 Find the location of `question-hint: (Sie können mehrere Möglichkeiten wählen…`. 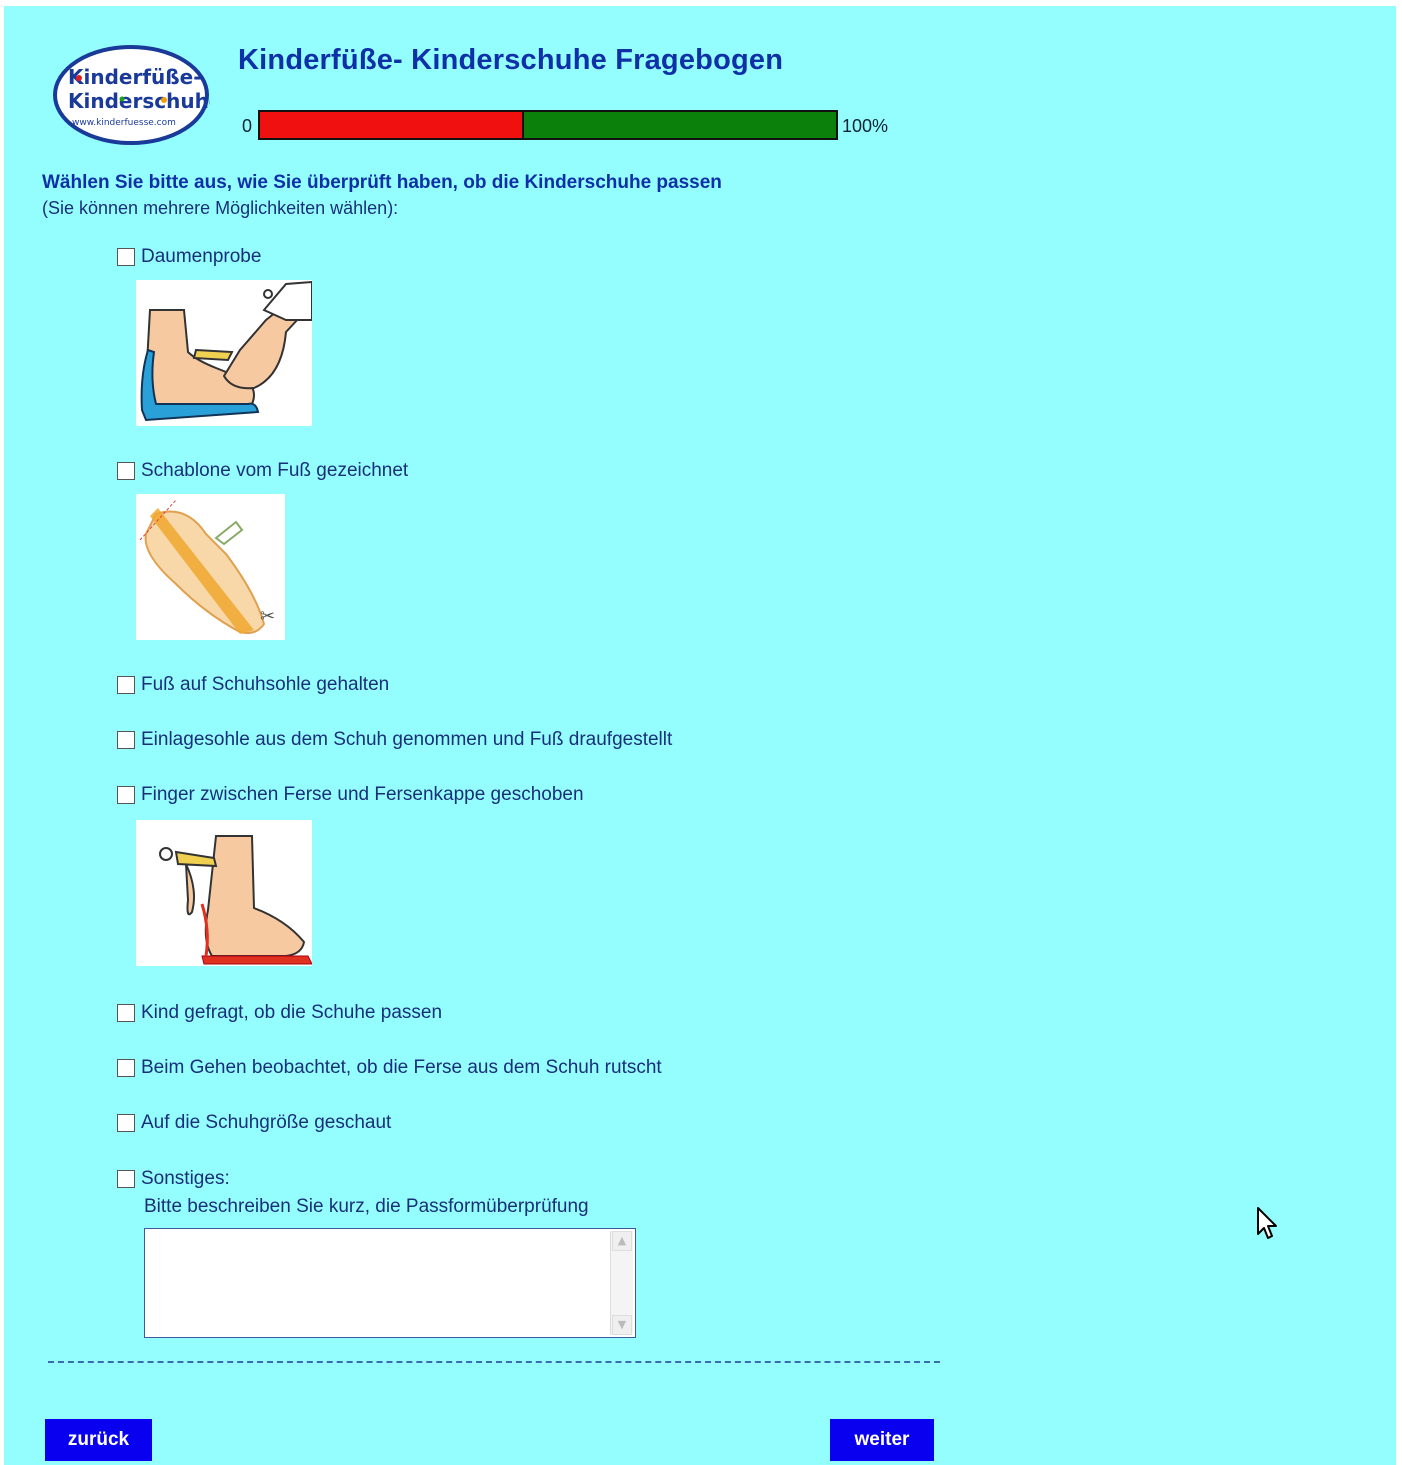

question-hint: (Sie können mehrere Möglichkeiten wählen… is located at coordinates (220, 208).